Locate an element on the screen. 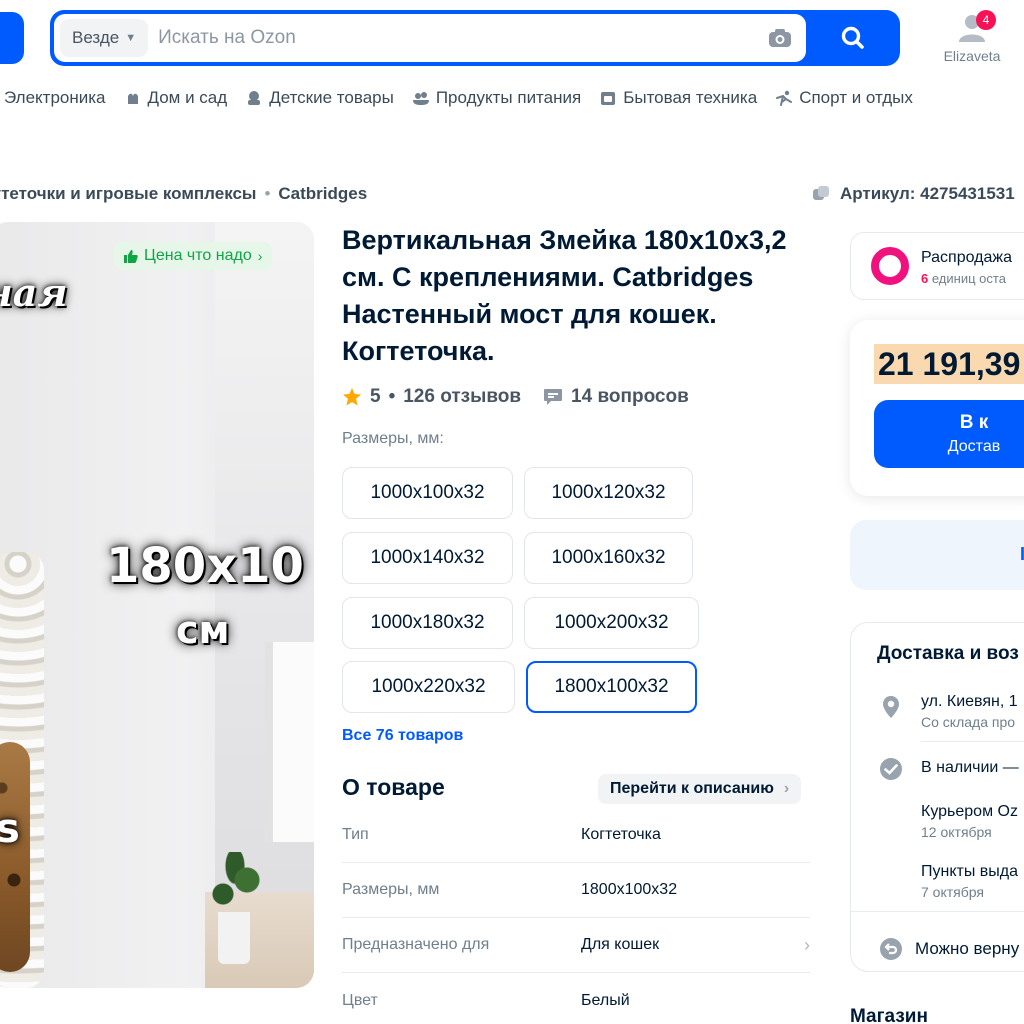 The width and height of the screenshot is (1024, 1024). category-appliances: Бытовая техника is located at coordinates (678, 98).